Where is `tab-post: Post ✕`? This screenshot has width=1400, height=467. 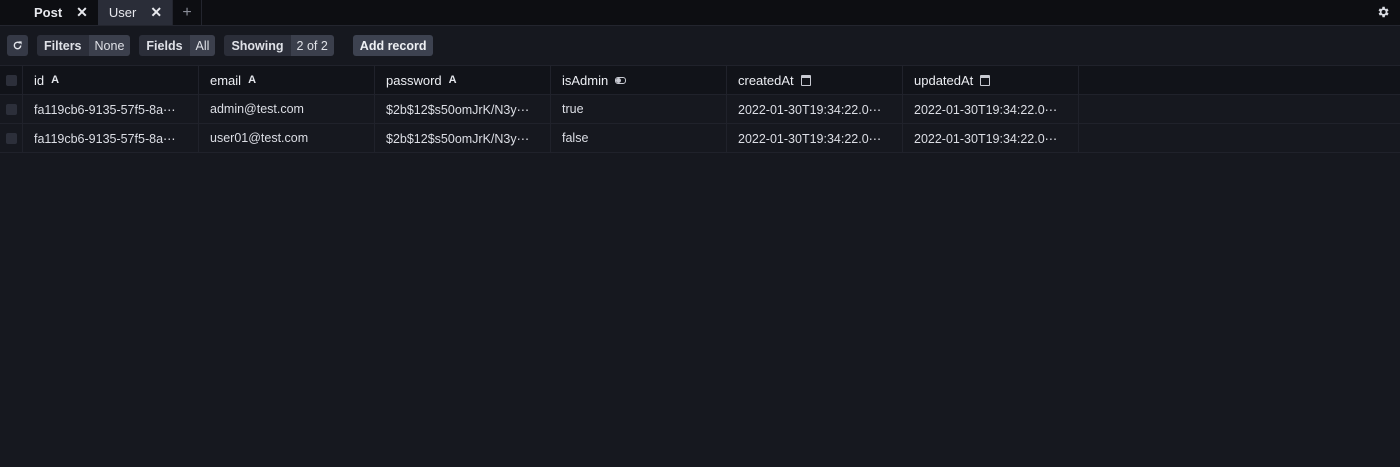 tab-post: Post ✕ is located at coordinates (60, 12).